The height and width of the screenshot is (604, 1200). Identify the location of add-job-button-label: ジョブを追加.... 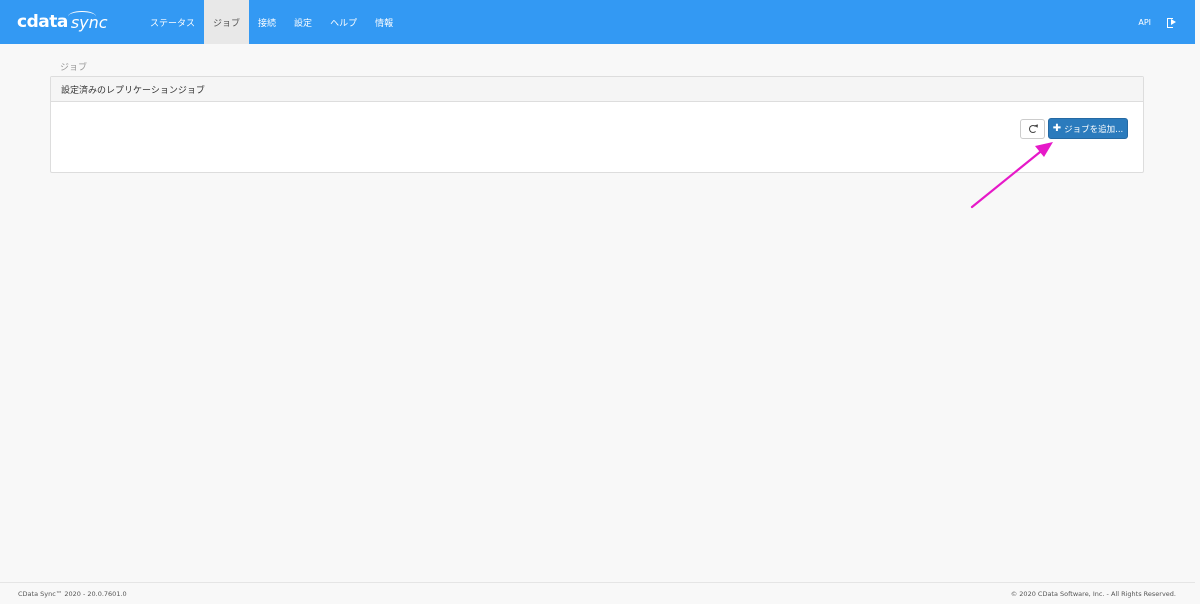
(1094, 129).